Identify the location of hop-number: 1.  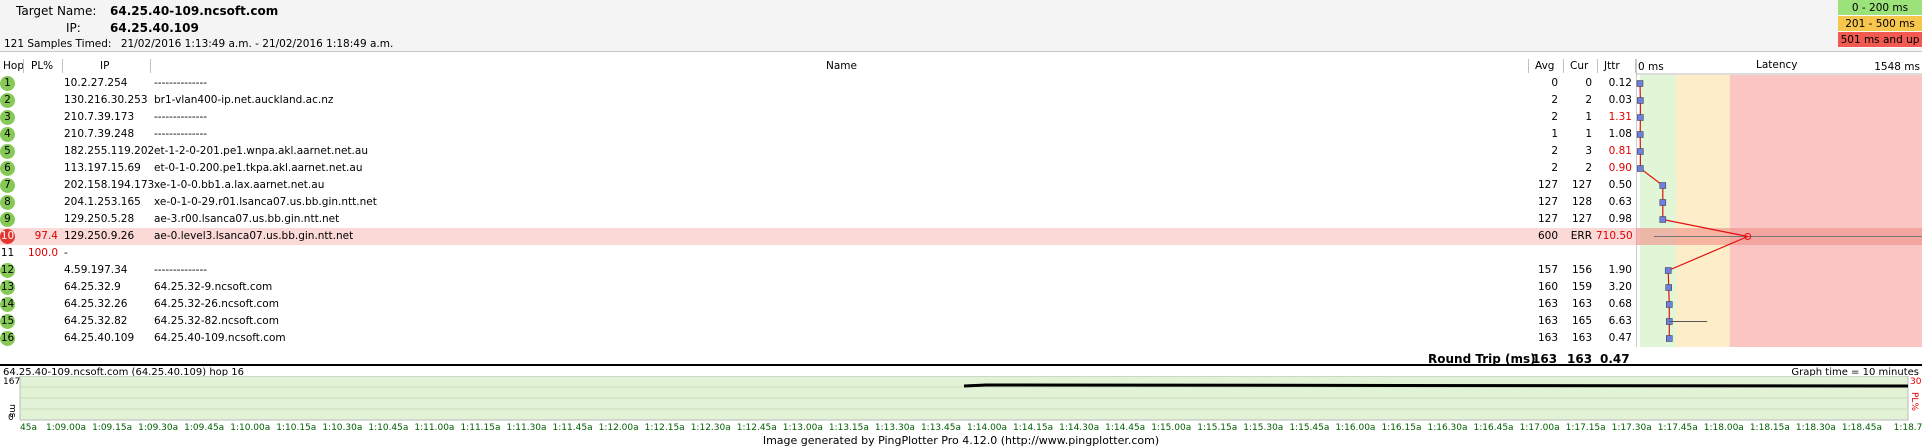
(7, 83).